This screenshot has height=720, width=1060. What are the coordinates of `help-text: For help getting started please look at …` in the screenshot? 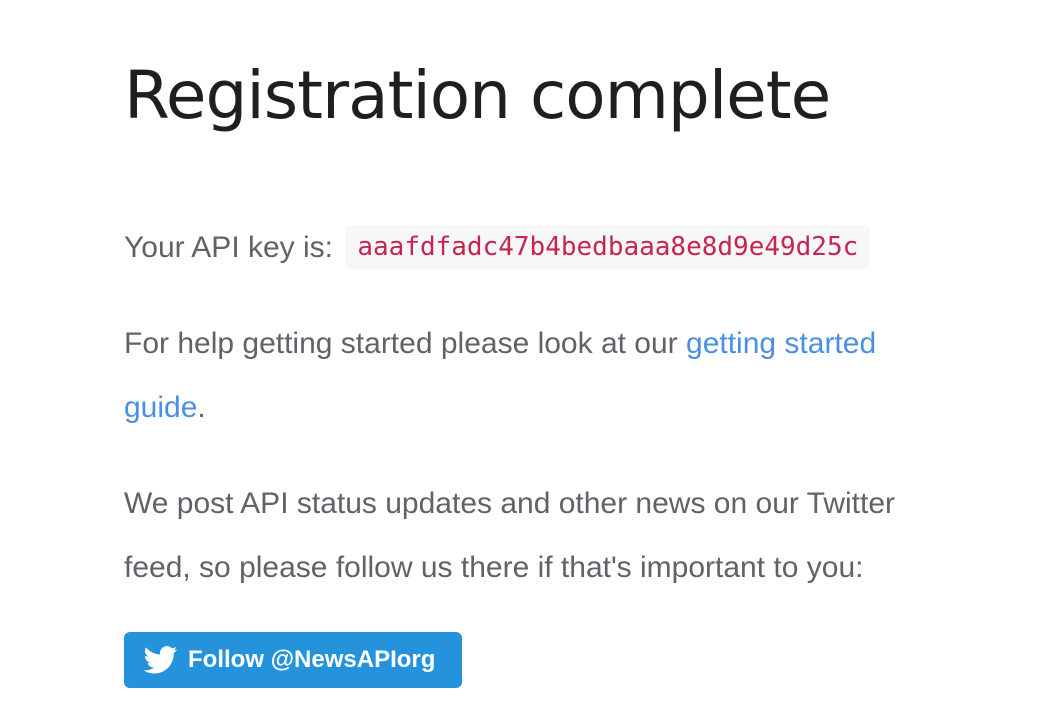 It's located at (405, 343).